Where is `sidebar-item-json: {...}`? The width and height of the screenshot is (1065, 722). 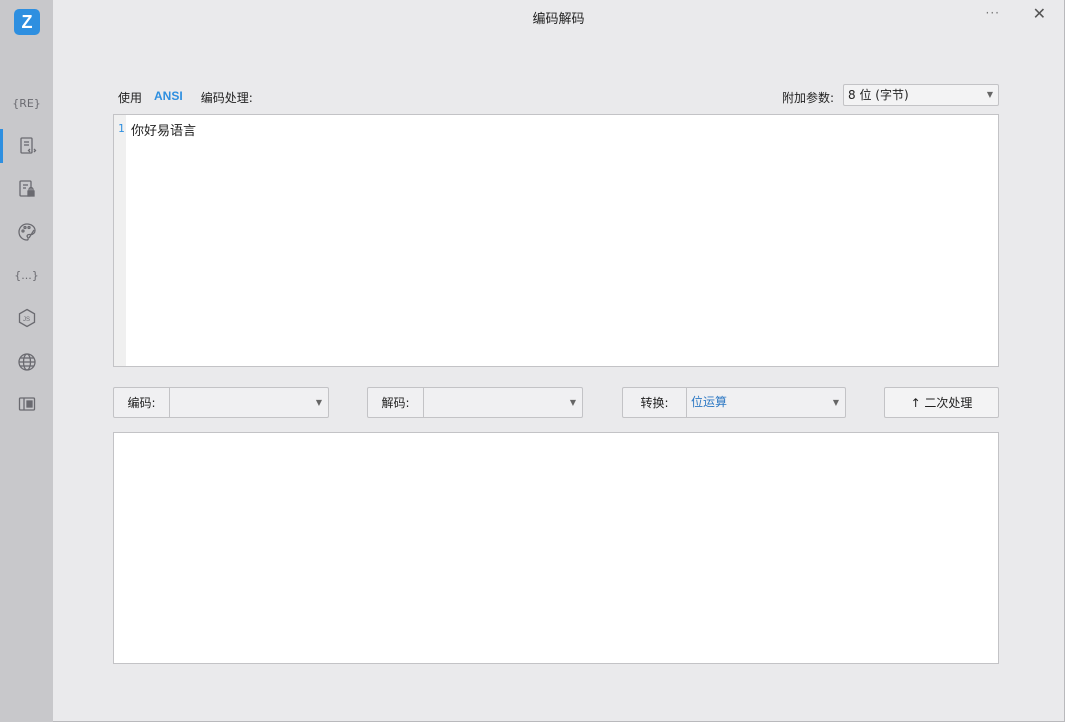
sidebar-item-json: {...} is located at coordinates (26, 275).